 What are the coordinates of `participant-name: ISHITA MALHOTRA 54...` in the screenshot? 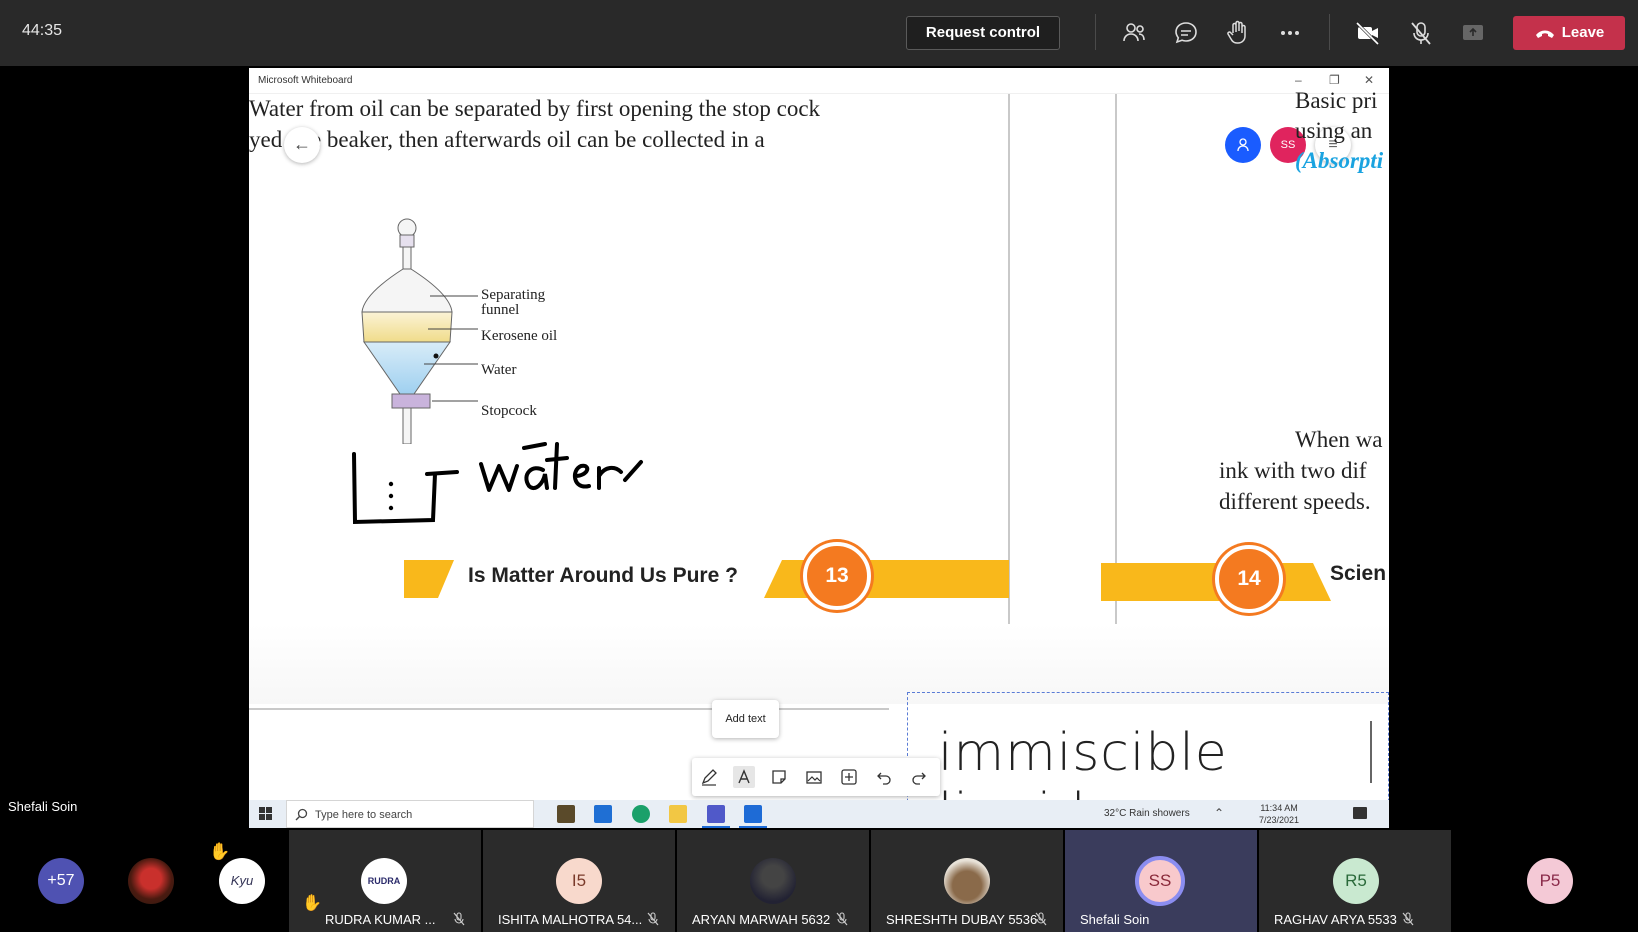 It's located at (570, 919).